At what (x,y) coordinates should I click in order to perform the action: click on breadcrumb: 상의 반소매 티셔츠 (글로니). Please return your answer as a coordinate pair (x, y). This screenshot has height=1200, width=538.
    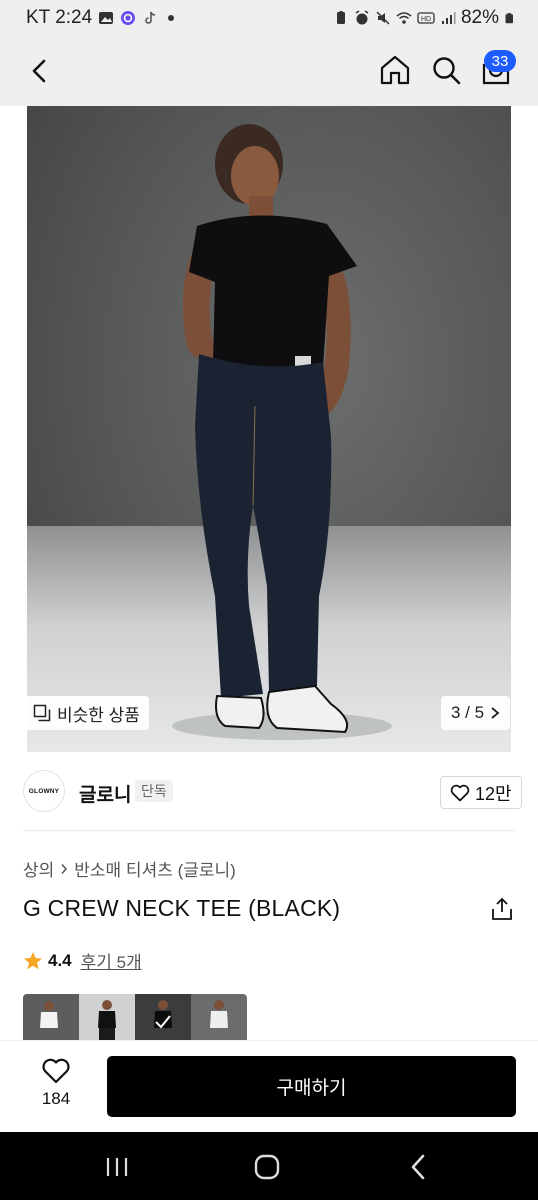
    Looking at the image, I should click on (129, 868).